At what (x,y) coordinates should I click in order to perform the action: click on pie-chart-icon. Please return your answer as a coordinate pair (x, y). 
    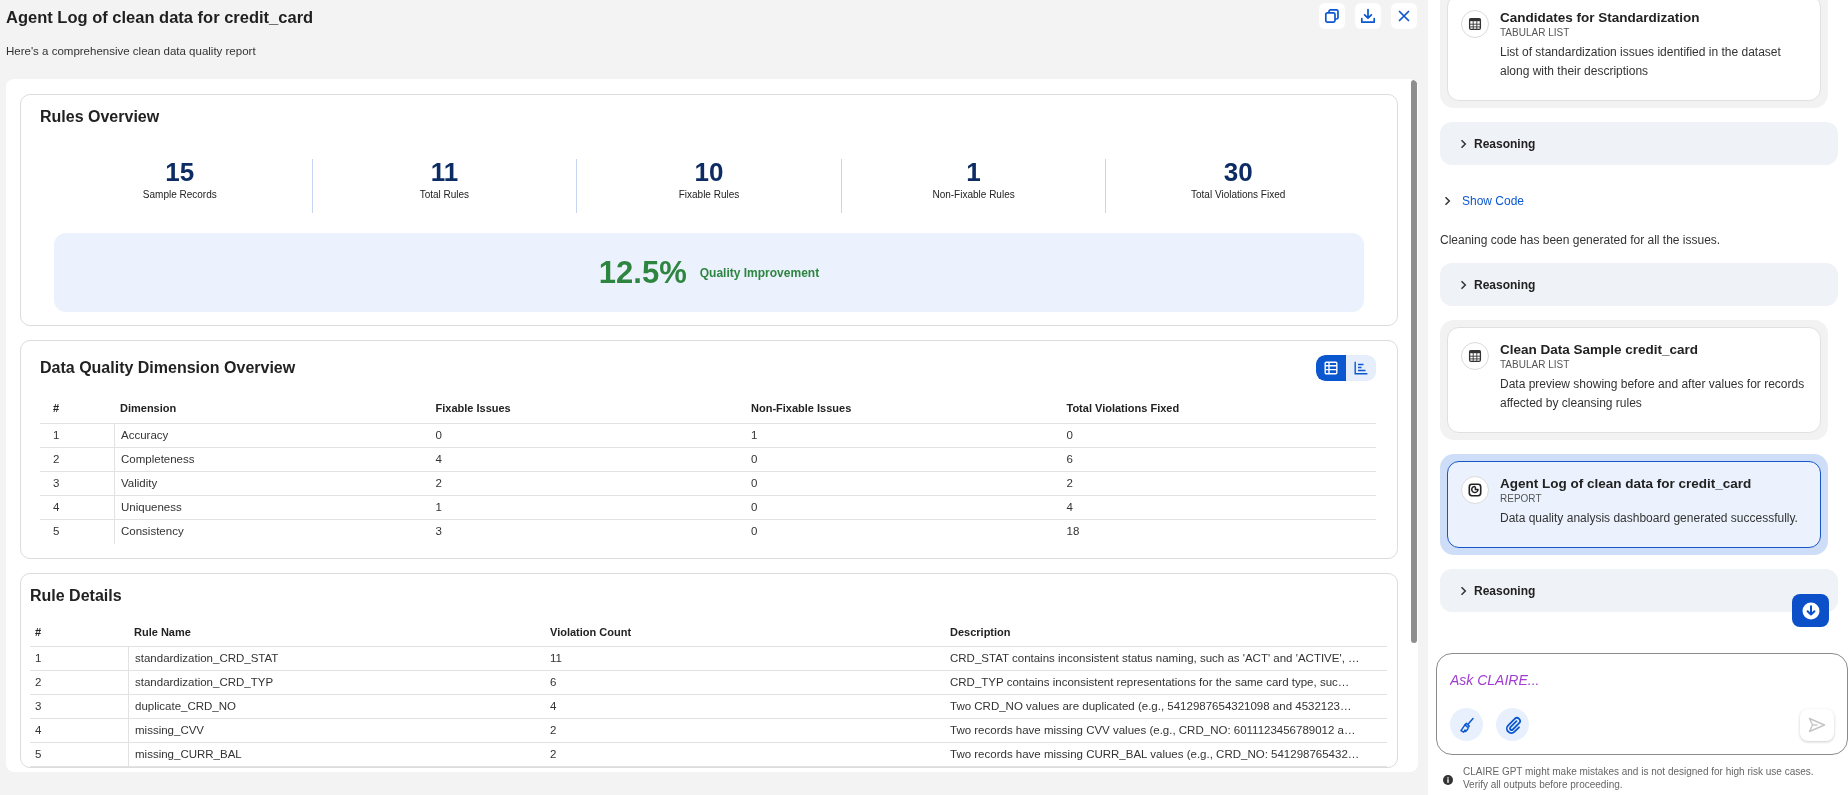
    Looking at the image, I should click on (1475, 490).